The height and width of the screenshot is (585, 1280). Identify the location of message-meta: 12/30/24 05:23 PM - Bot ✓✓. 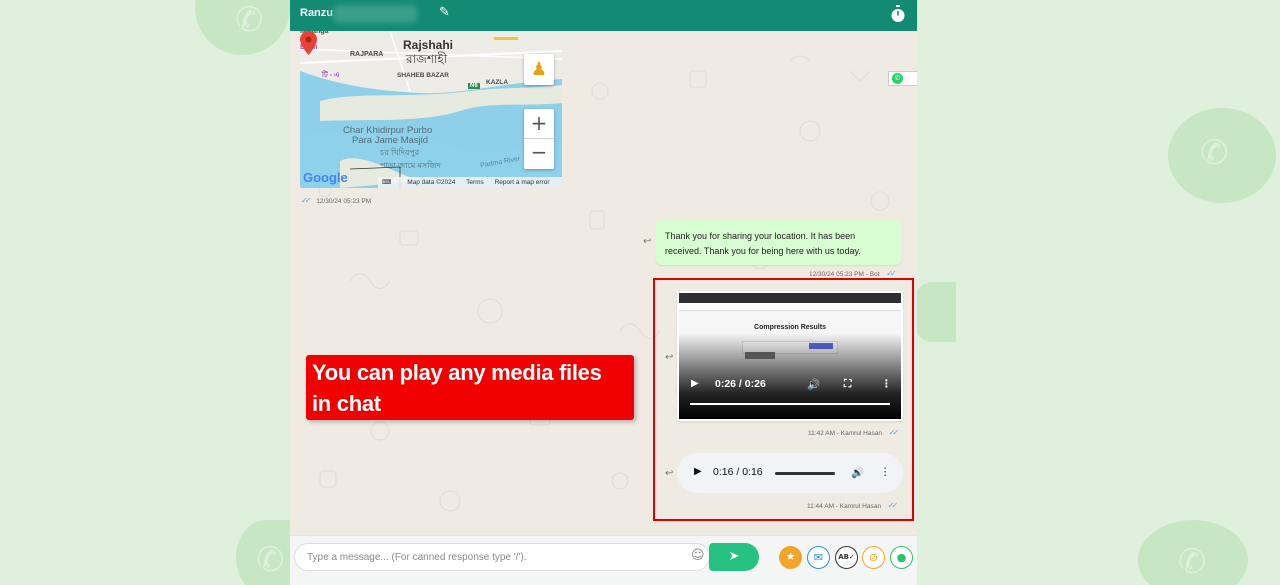
(853, 273).